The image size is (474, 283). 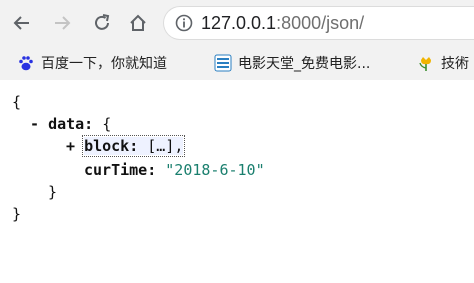 I want to click on url-path: :8000/json/, so click(x=320, y=23).